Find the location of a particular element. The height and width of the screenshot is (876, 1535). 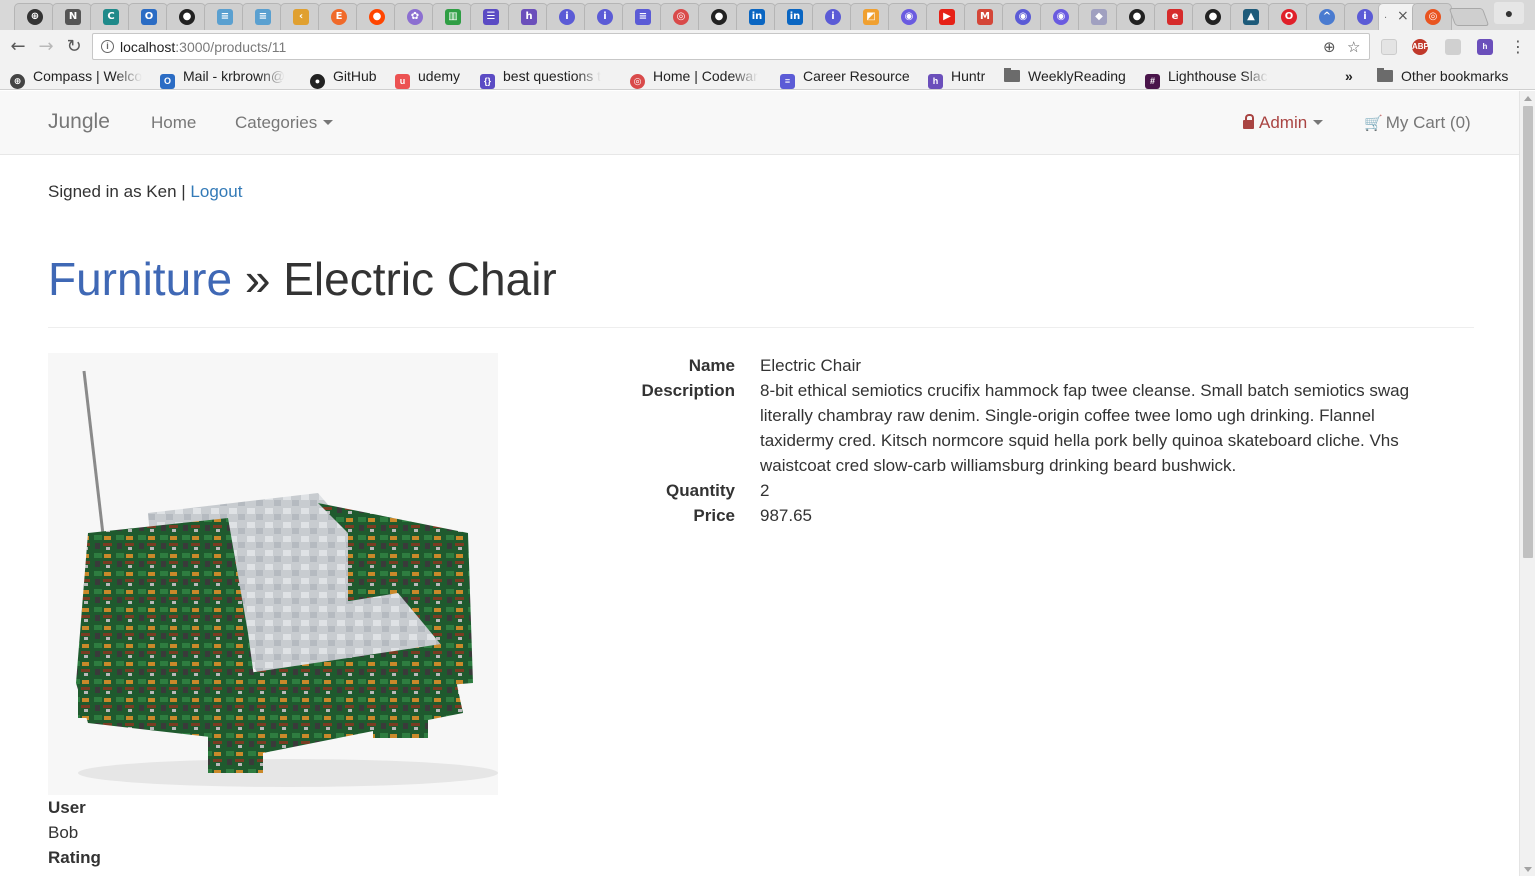

red-app-icon: e is located at coordinates (1175, 17).